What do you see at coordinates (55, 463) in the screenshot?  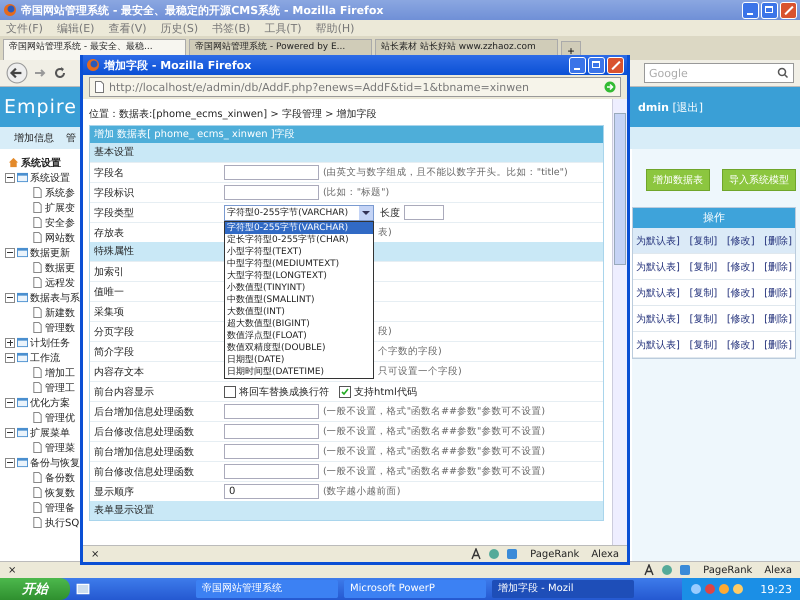 I see `tree-item: 备份与恢复` at bounding box center [55, 463].